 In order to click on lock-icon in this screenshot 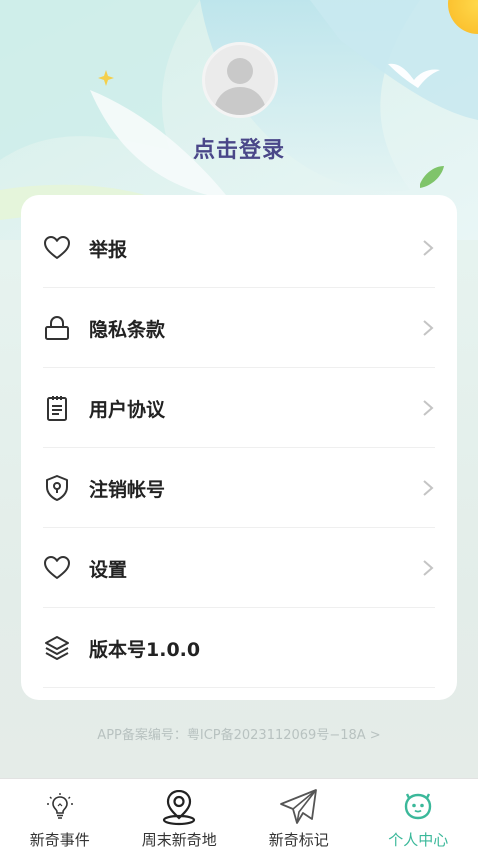, I will do `click(57, 328)`.